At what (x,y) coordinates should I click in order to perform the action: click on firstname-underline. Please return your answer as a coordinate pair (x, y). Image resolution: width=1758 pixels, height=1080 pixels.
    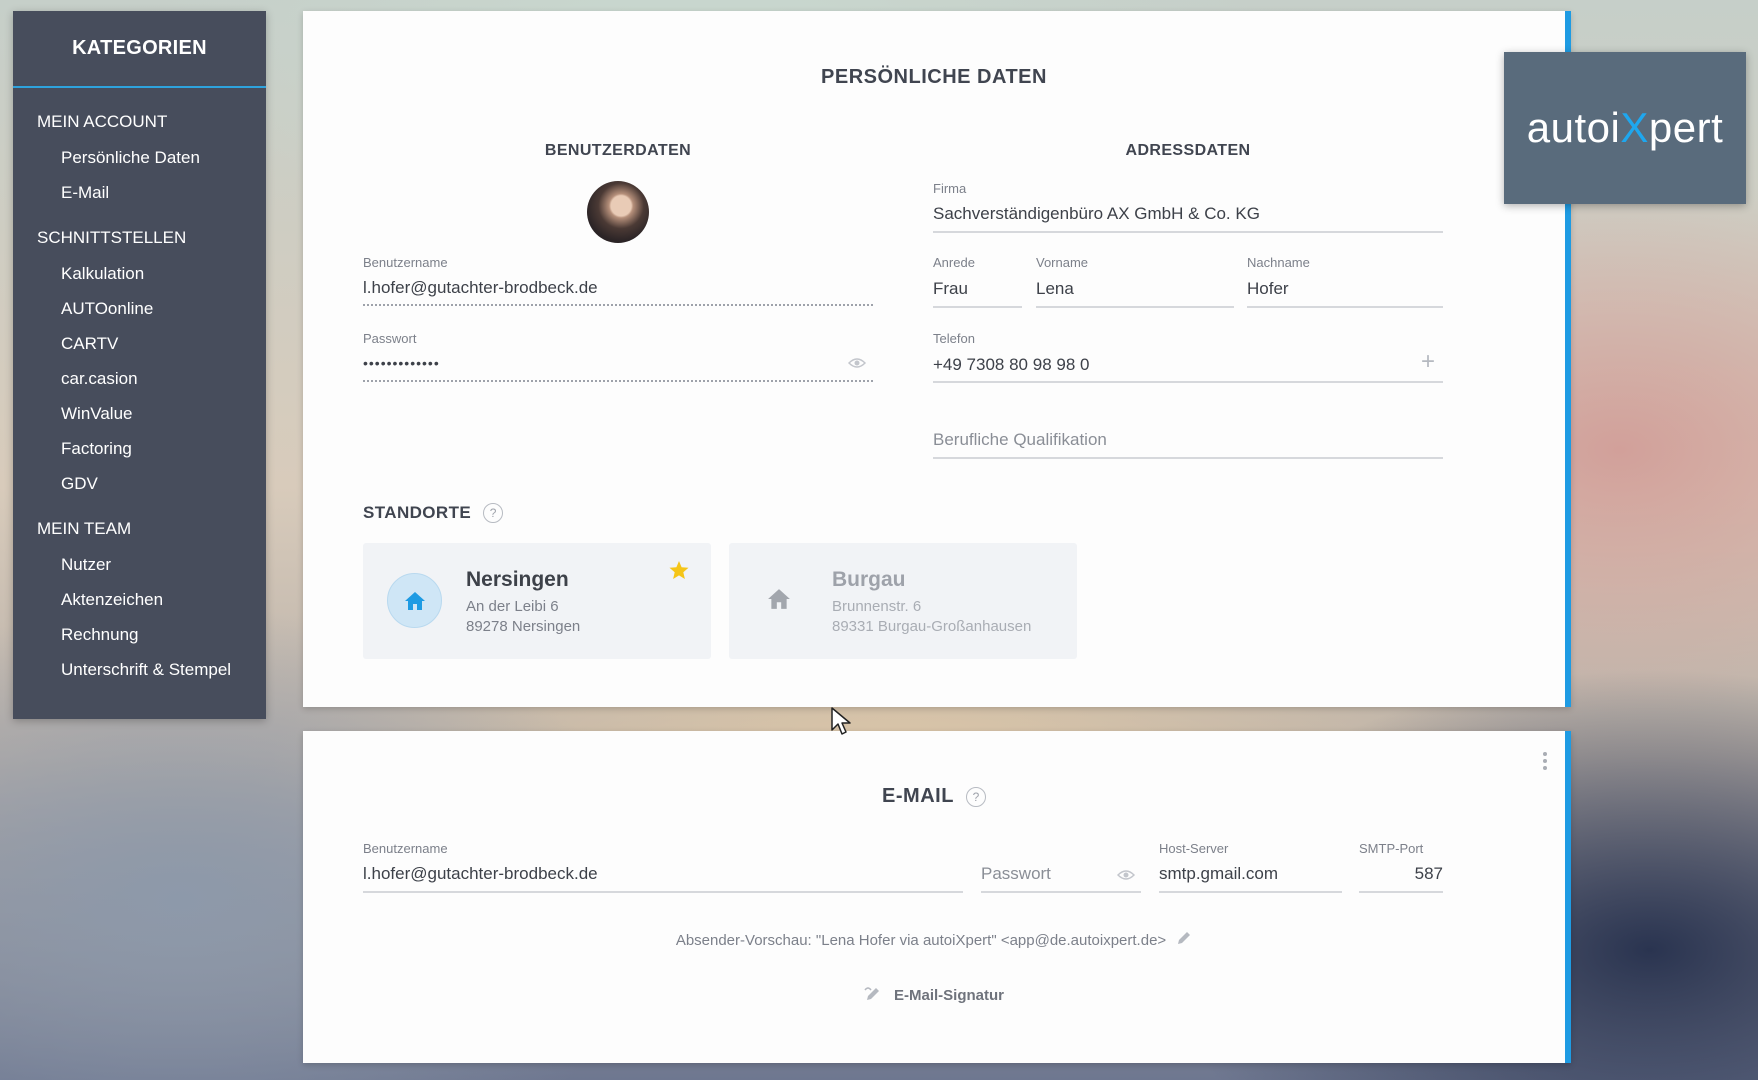
    Looking at the image, I should click on (1135, 307).